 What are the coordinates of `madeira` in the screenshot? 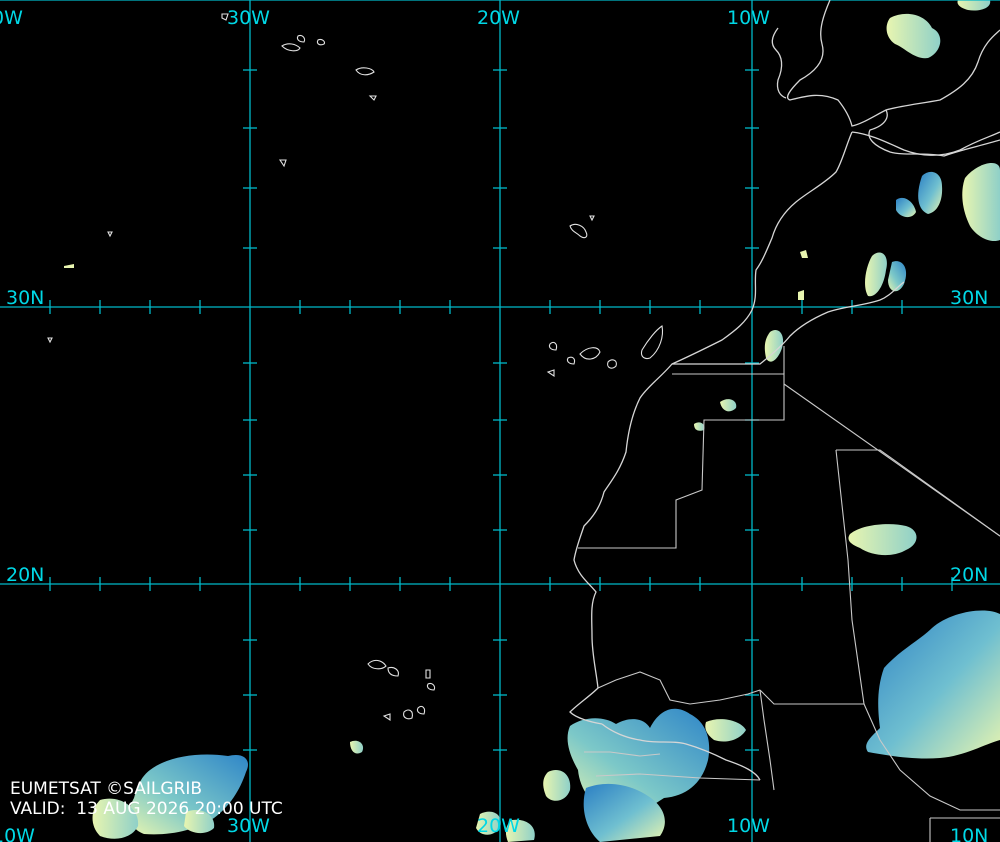 It's located at (578, 231).